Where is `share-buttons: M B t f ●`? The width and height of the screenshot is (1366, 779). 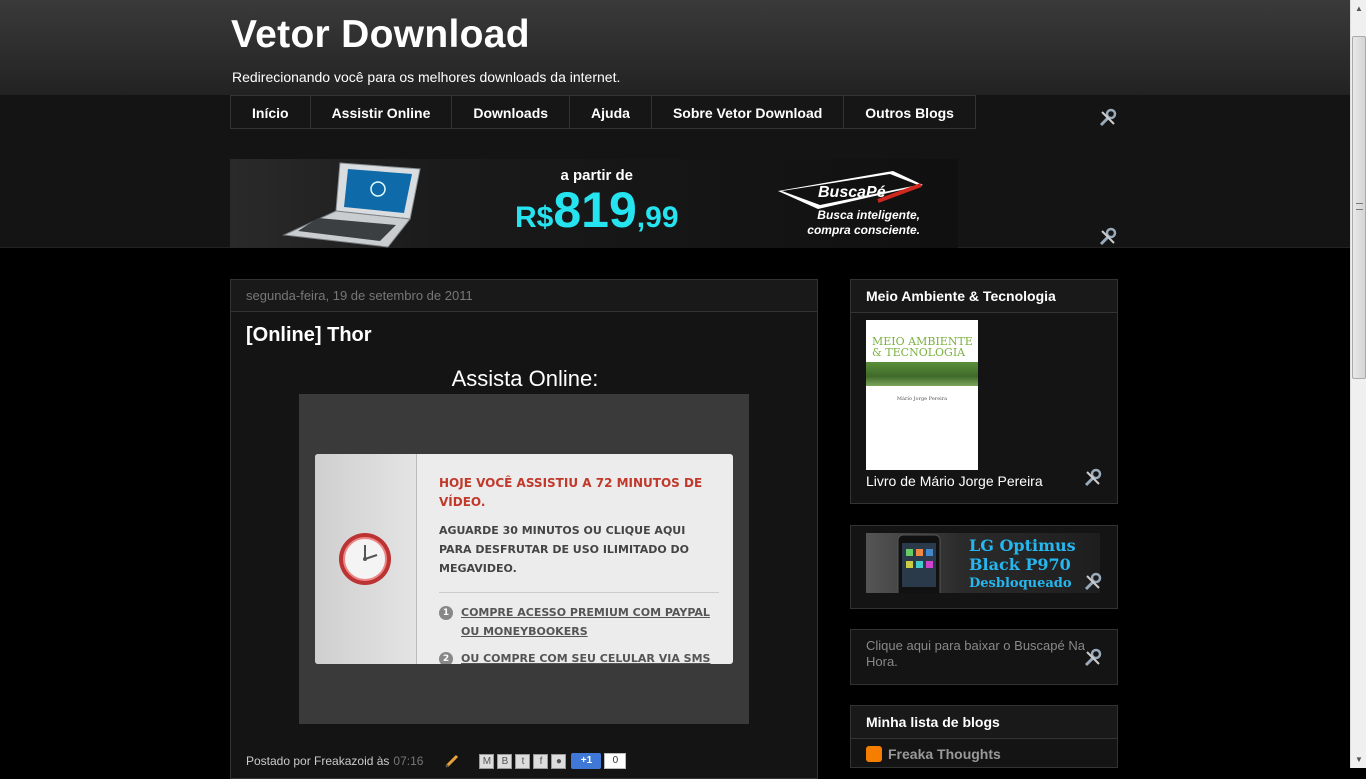 share-buttons: M B t f ● is located at coordinates (524, 761).